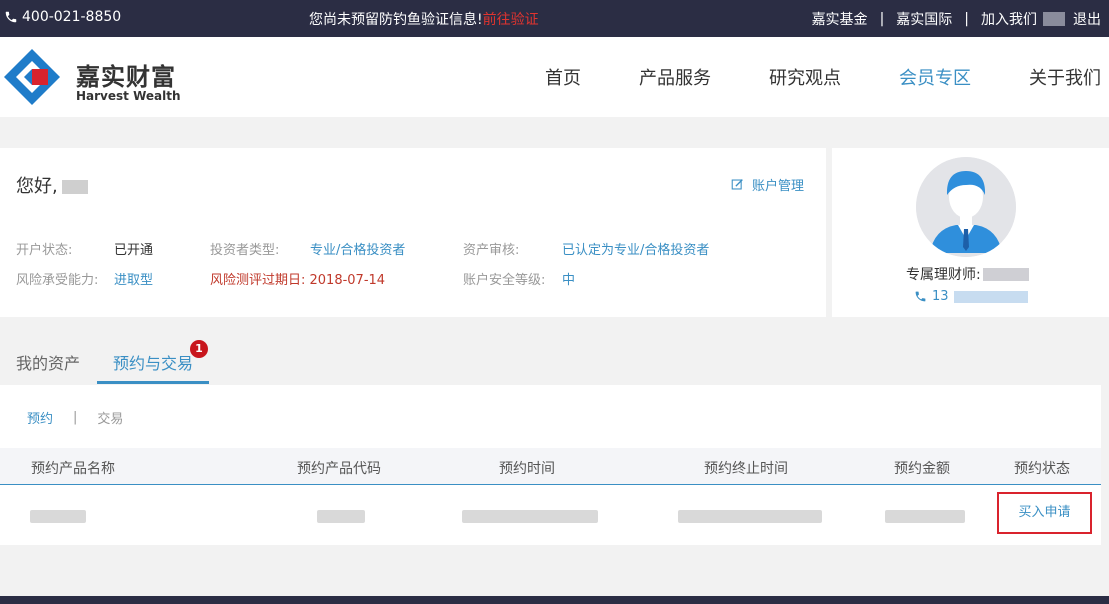  What do you see at coordinates (750, 516) in the screenshot?
I see `end-time-redacted` at bounding box center [750, 516].